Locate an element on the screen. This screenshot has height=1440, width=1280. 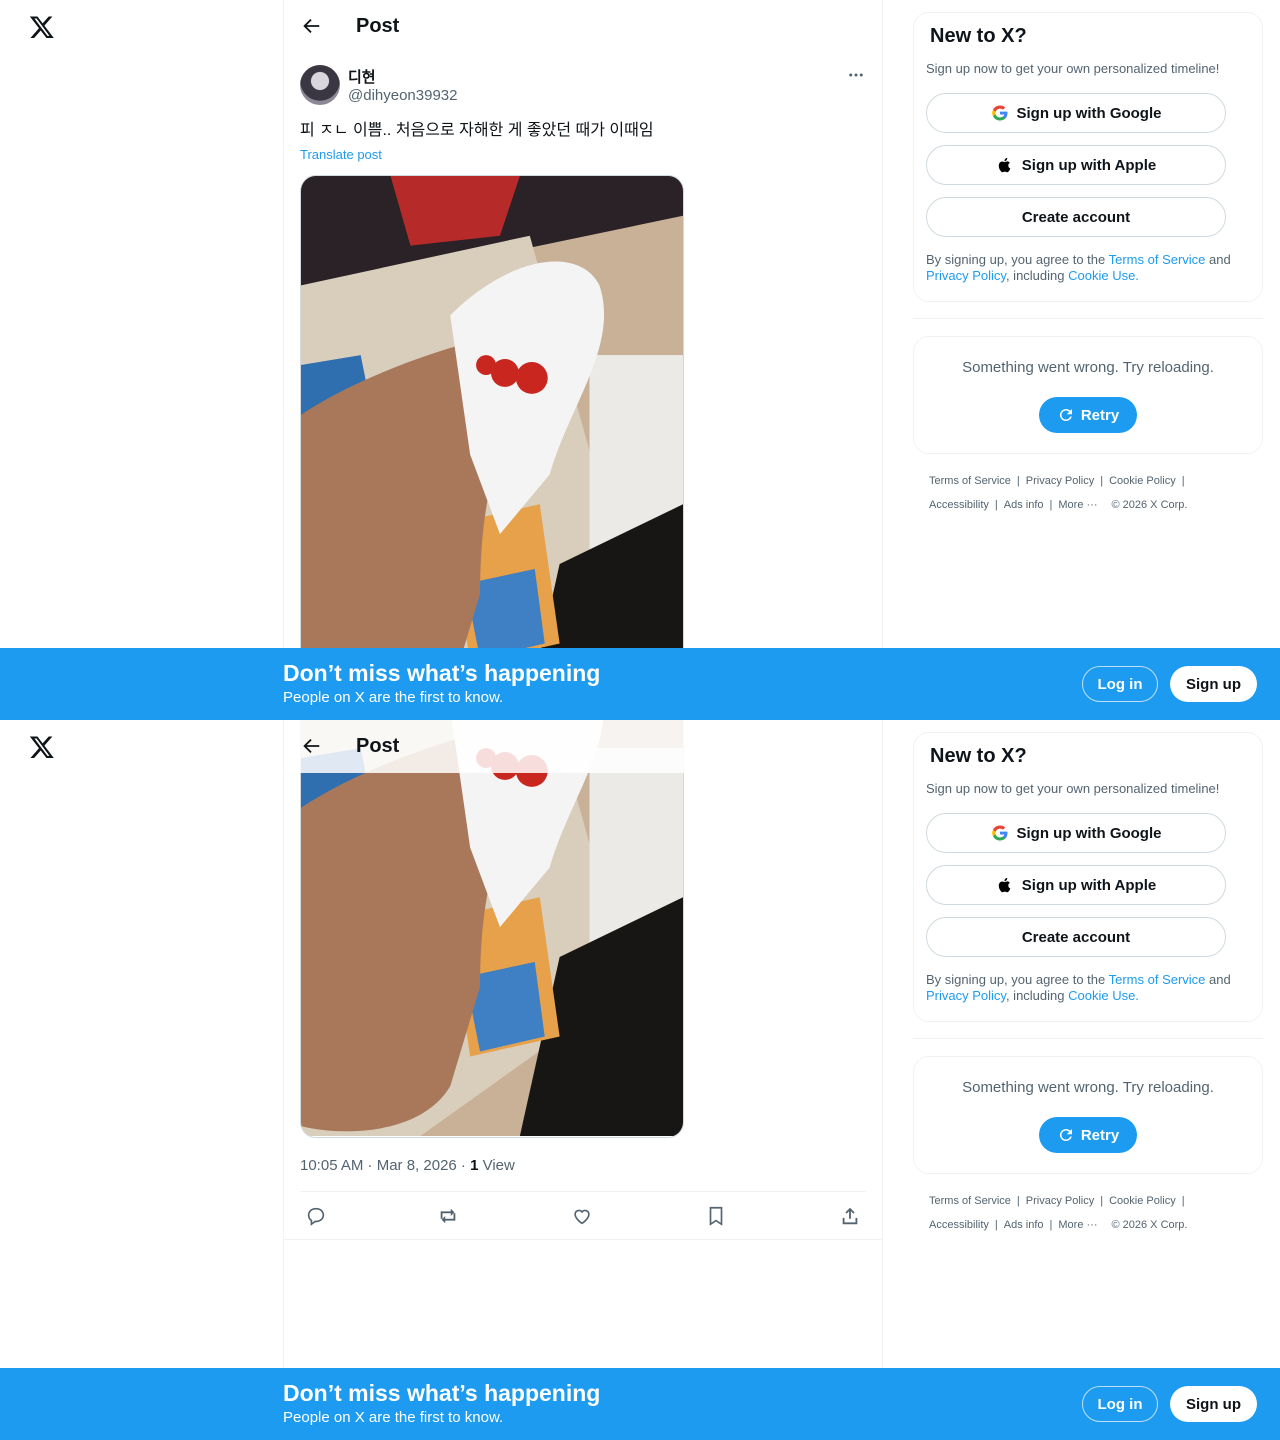
meta-divider is located at coordinates (583, 1191).